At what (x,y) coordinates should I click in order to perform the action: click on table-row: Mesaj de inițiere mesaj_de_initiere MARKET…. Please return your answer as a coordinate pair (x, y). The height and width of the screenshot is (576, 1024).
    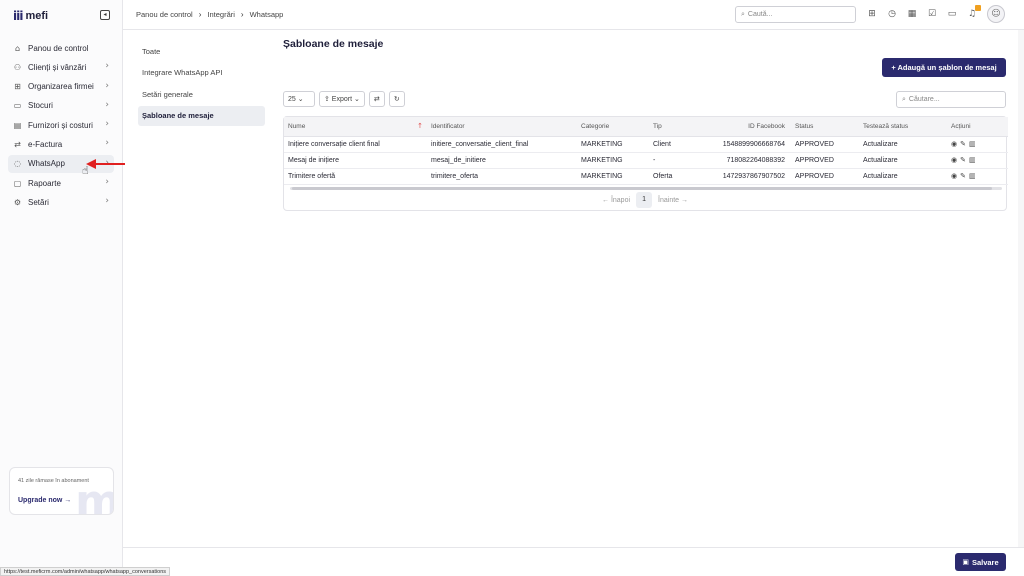
    Looking at the image, I should click on (646, 160).